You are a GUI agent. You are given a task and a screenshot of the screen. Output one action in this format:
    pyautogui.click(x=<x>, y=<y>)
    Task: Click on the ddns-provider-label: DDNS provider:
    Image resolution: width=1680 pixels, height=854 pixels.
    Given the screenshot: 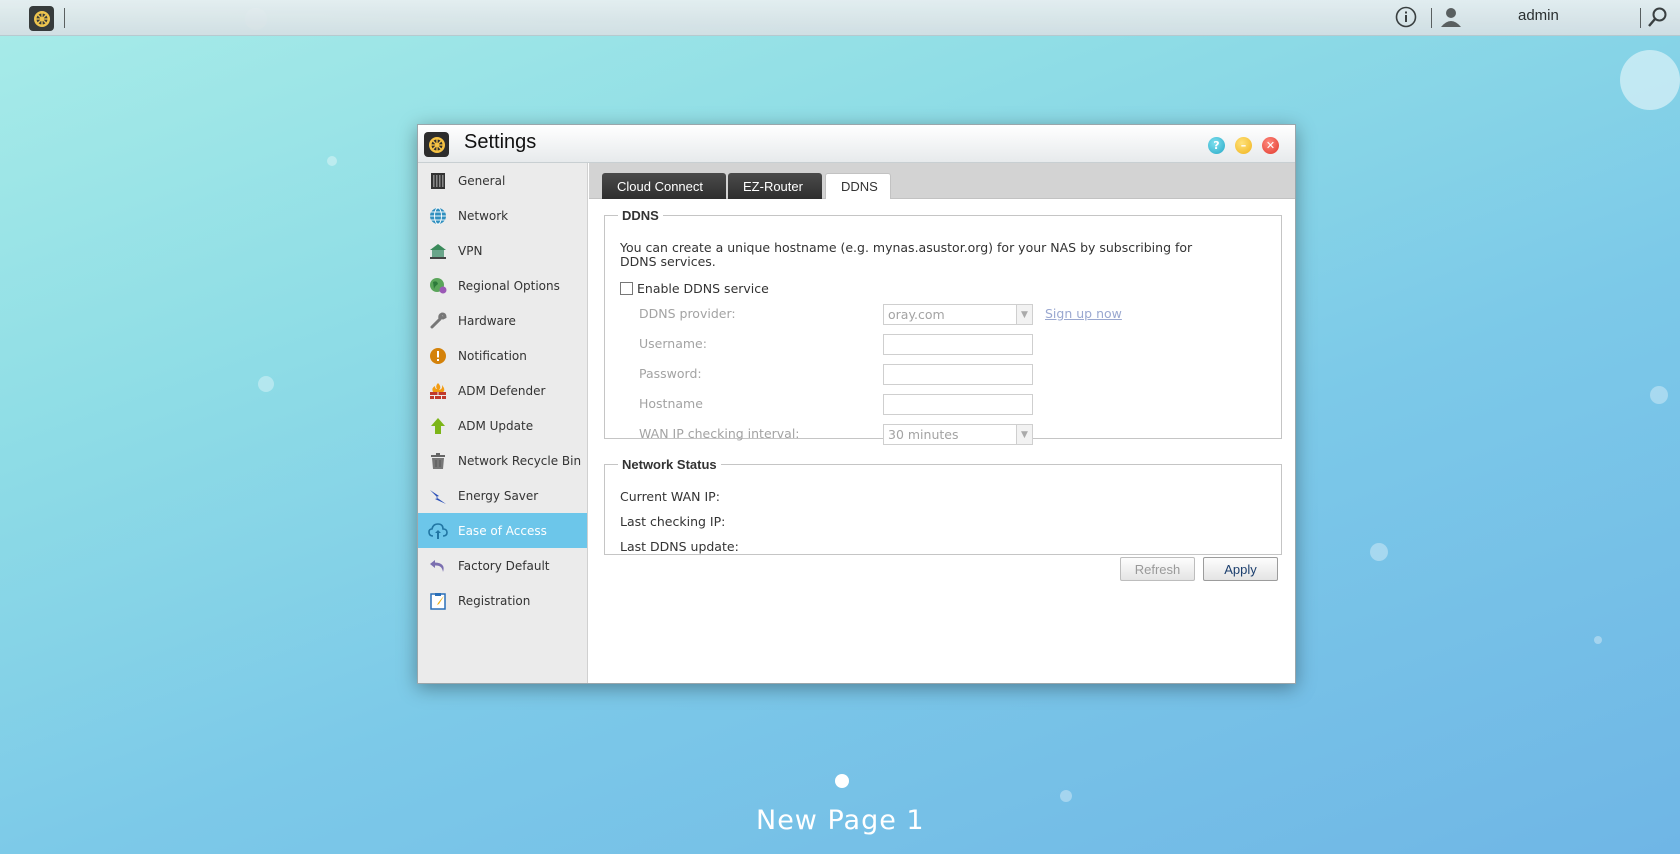 What is the action you would take?
    pyautogui.click(x=687, y=313)
    